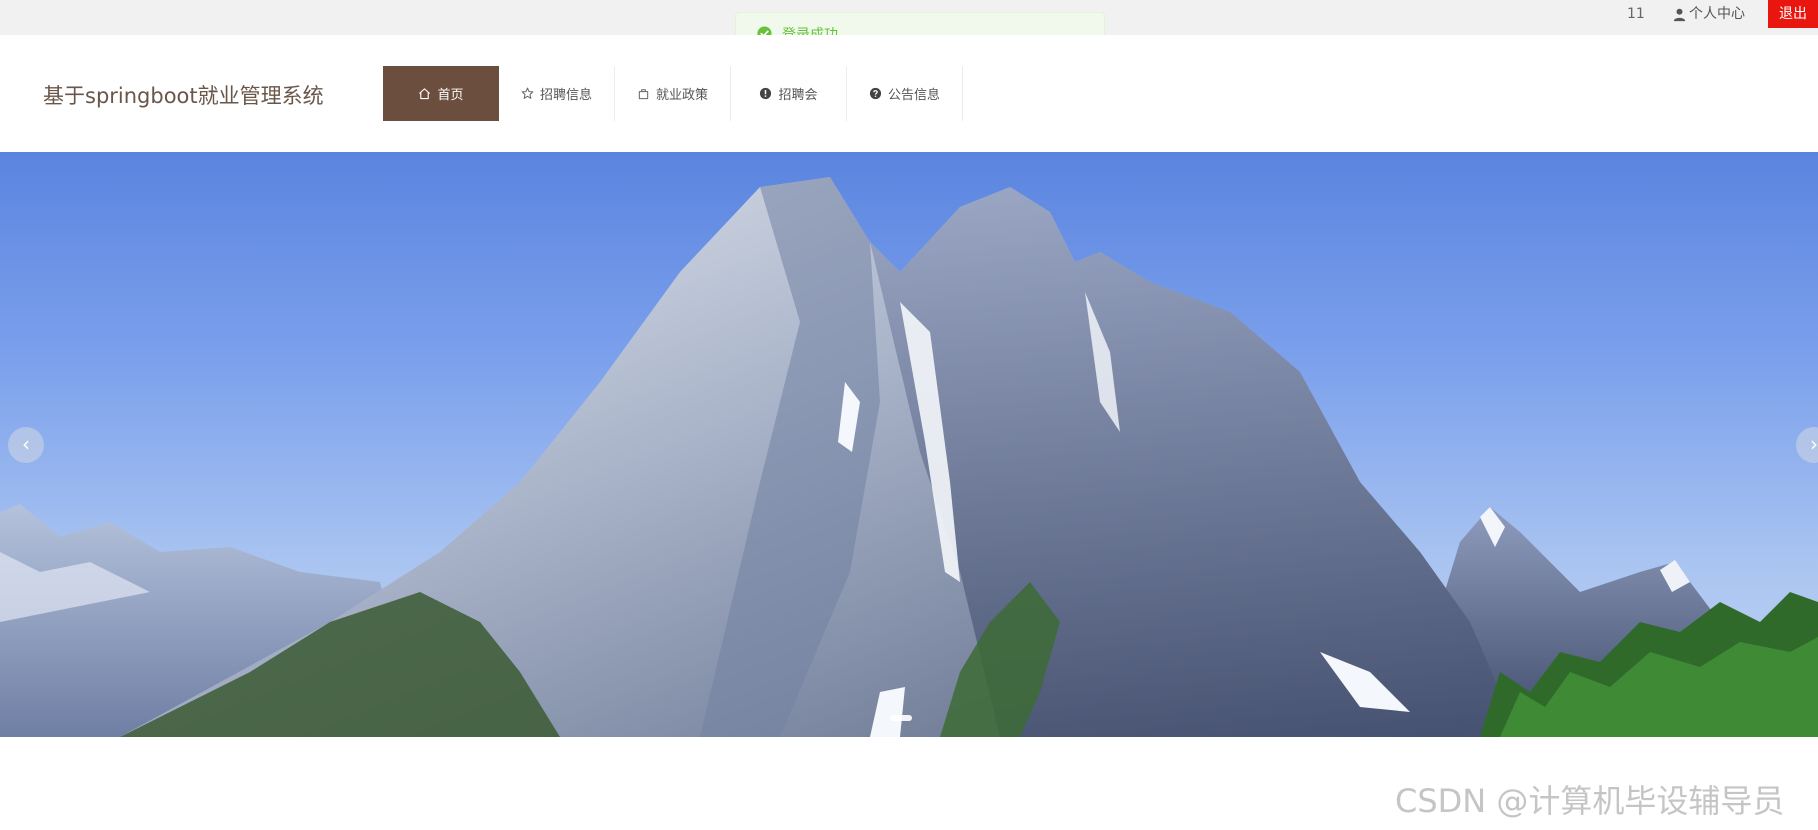 The width and height of the screenshot is (1818, 830). I want to click on profile-link: 个人中心, so click(1708, 14).